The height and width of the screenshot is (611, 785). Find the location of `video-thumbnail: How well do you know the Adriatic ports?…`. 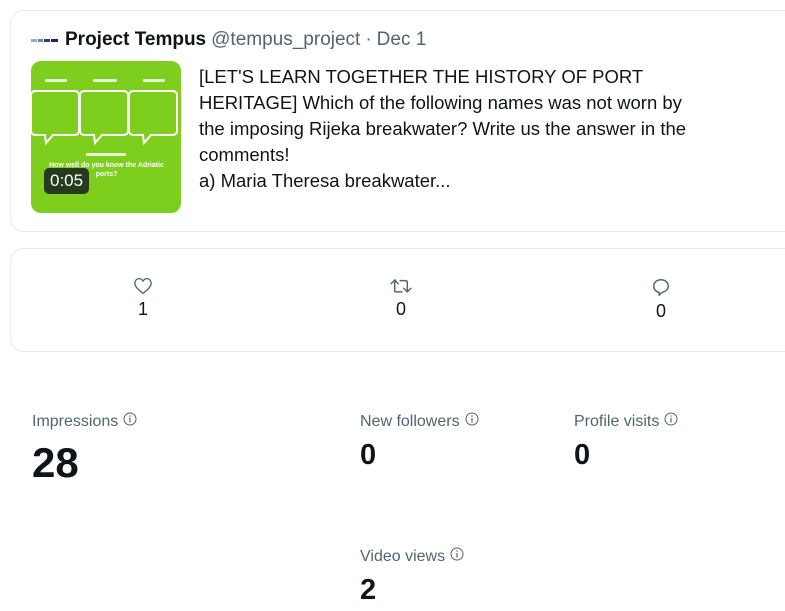

video-thumbnail: How well do you know the Adriatic ports?… is located at coordinates (106, 137).